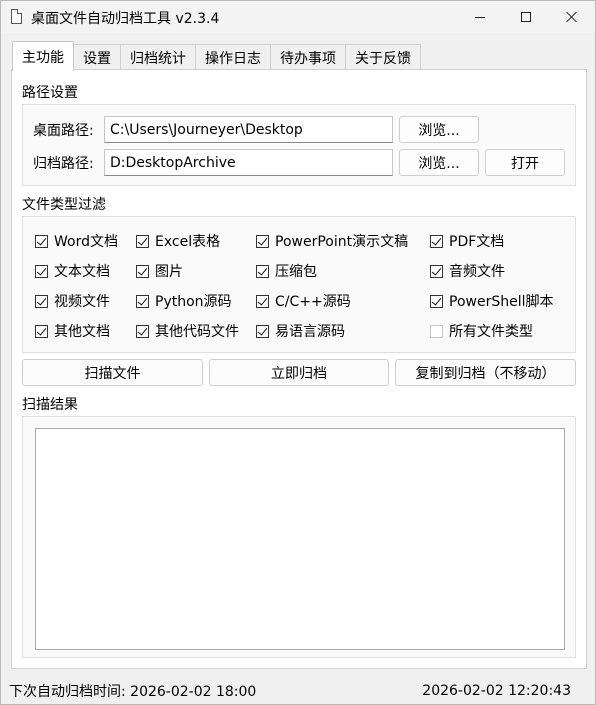  I want to click on filter-label: Python源码, so click(193, 302).